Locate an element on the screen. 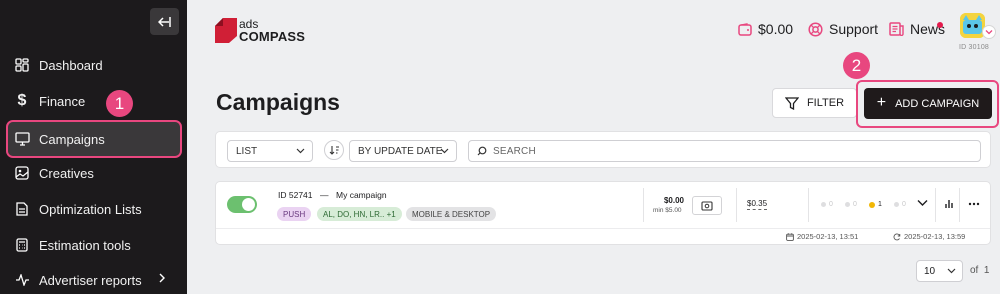  campaign-spend: $0.00 is located at coordinates (673, 200).